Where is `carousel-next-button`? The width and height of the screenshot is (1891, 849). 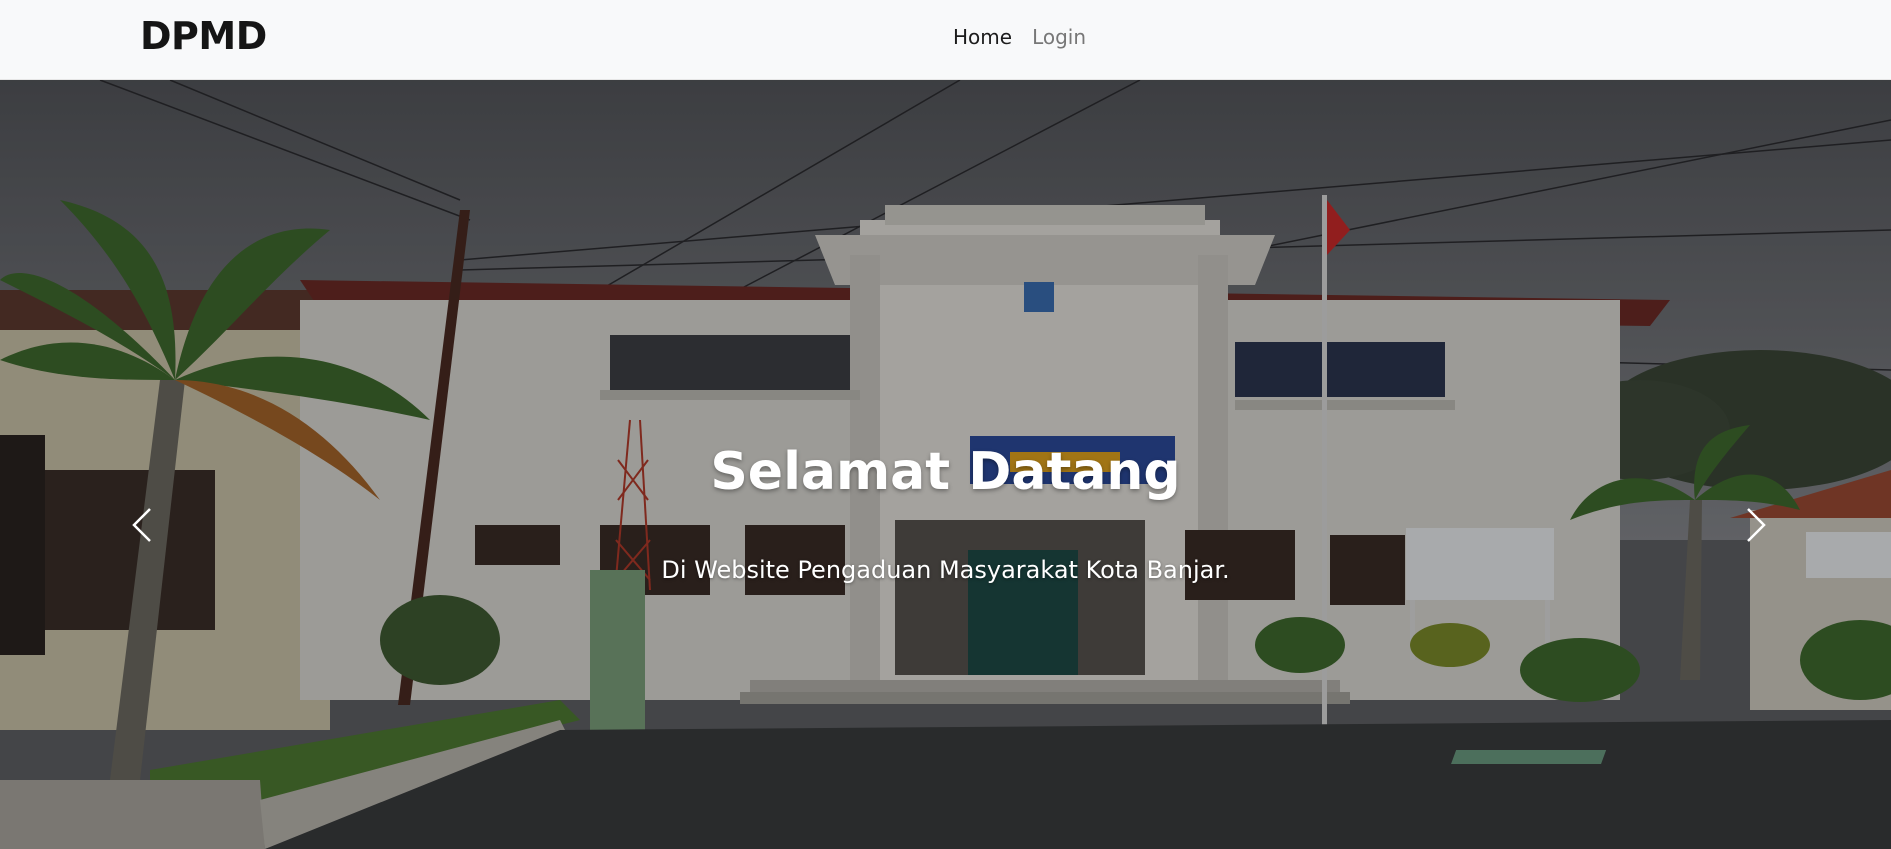
carousel-next-button is located at coordinates (1756, 525).